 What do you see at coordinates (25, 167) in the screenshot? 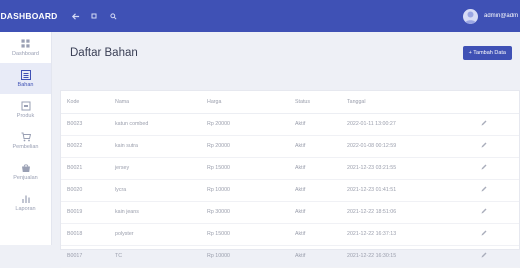
I see `bag-icon` at bounding box center [25, 167].